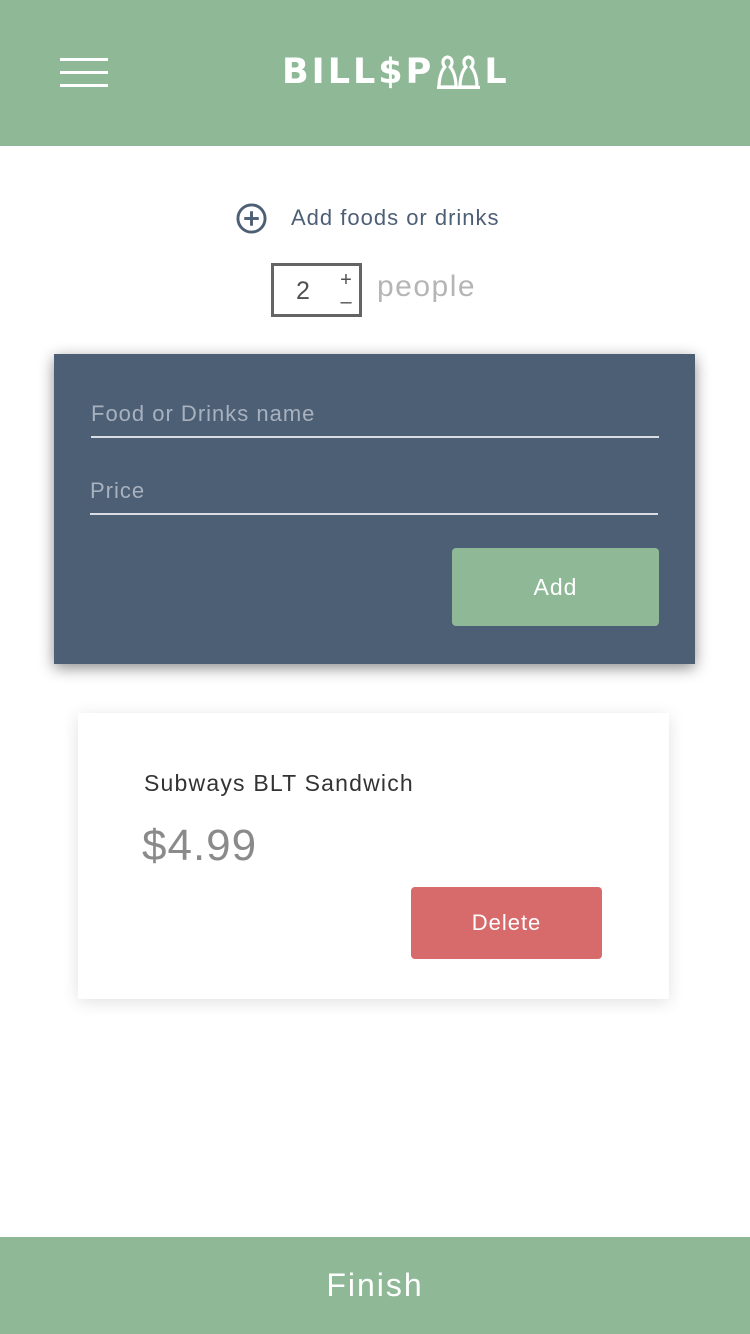 Image resolution: width=750 pixels, height=1334 pixels. Describe the element at coordinates (459, 72) in the screenshot. I see `people-pair-icon` at that location.